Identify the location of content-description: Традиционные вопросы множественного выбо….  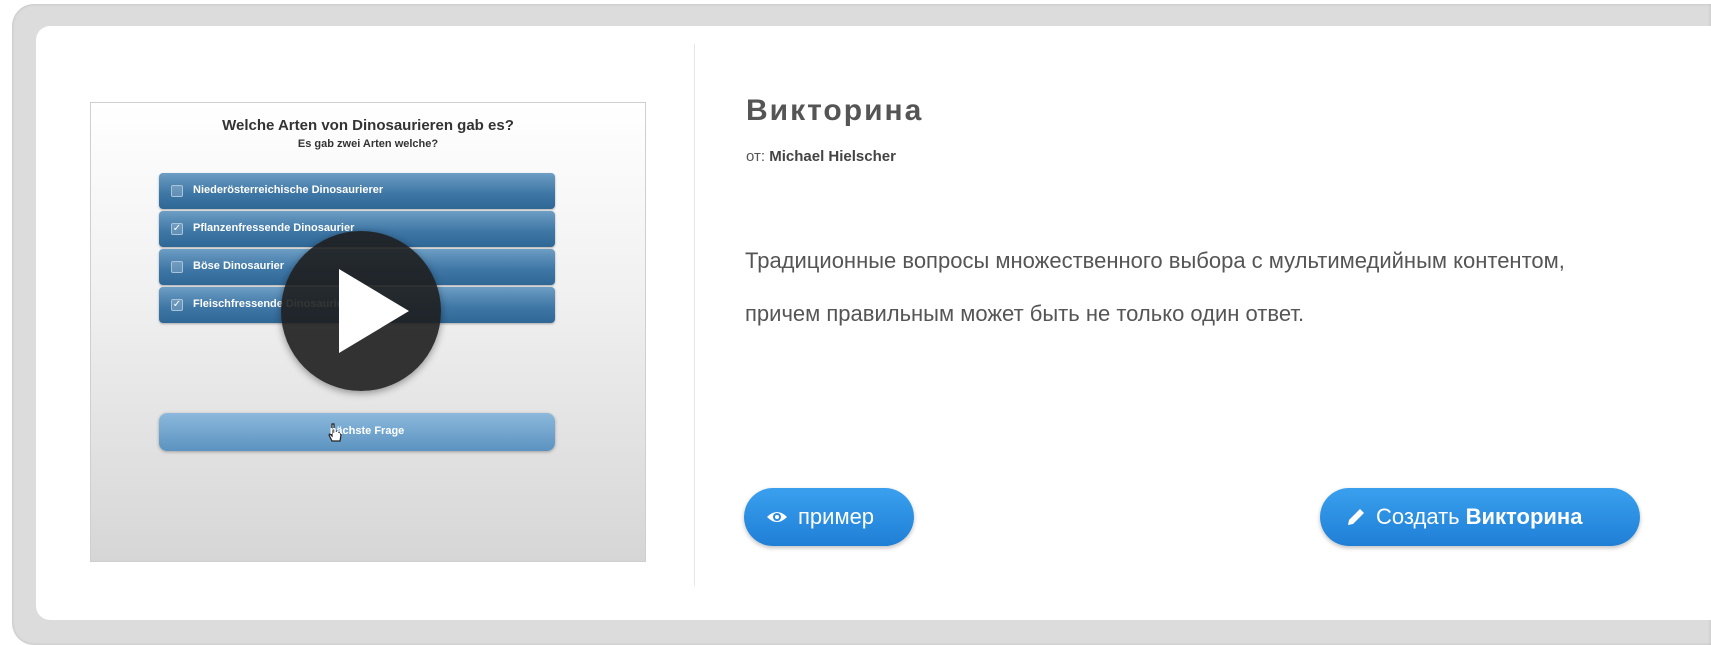
(1155, 287).